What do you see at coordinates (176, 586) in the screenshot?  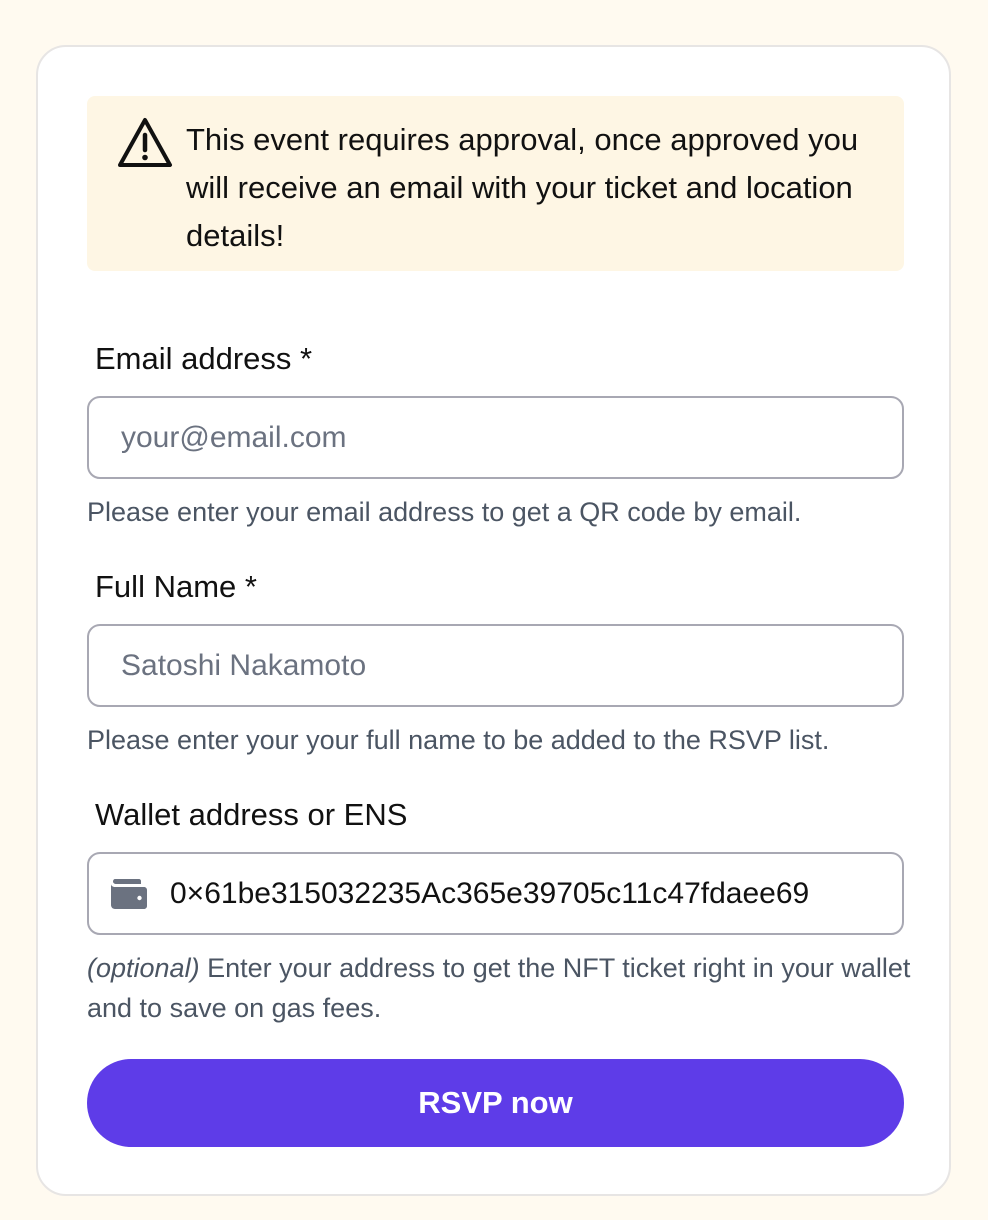 I see `full-name-label: Full Name *` at bounding box center [176, 586].